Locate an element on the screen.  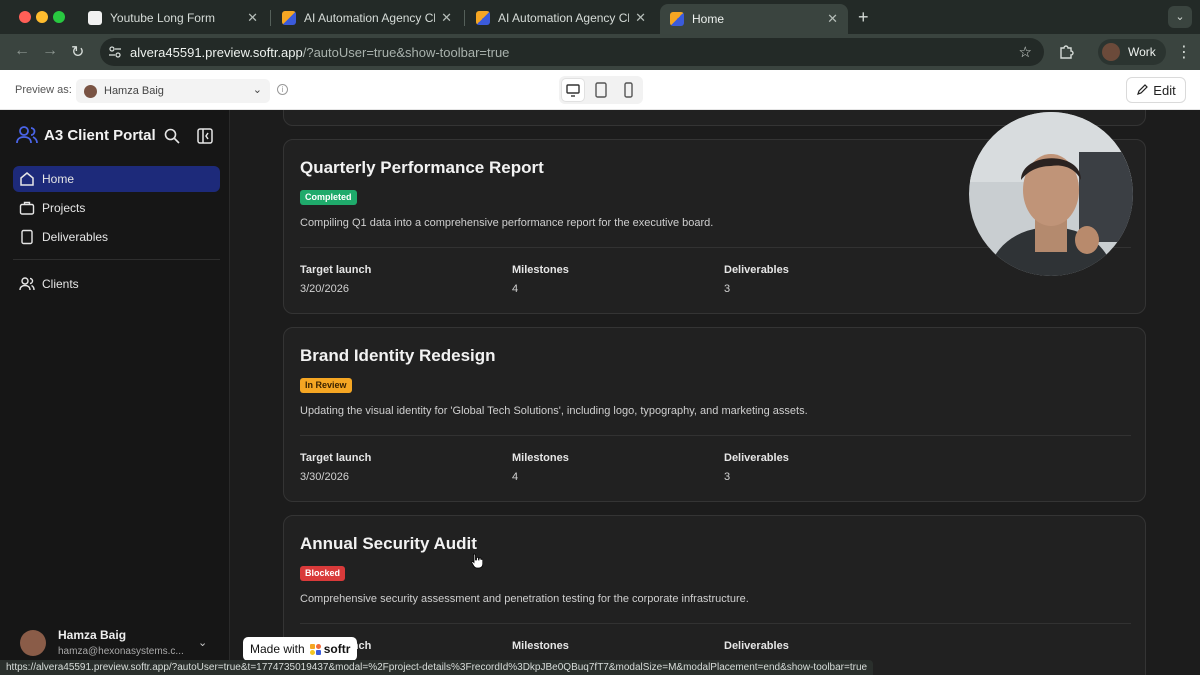
made-with-softr-badge: Made with softr is located at coordinates (300, 649).